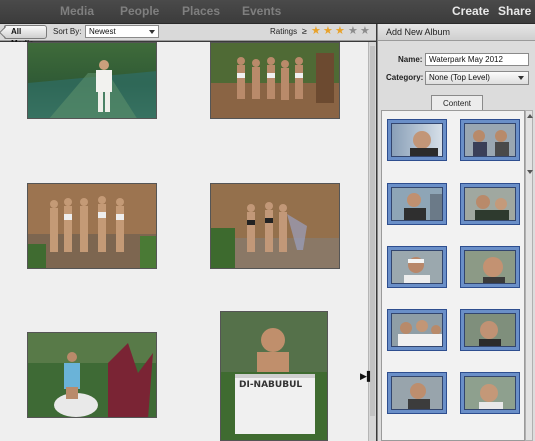  Describe the element at coordinates (405, 77) in the screenshot. I see `category-label: Category:` at that location.